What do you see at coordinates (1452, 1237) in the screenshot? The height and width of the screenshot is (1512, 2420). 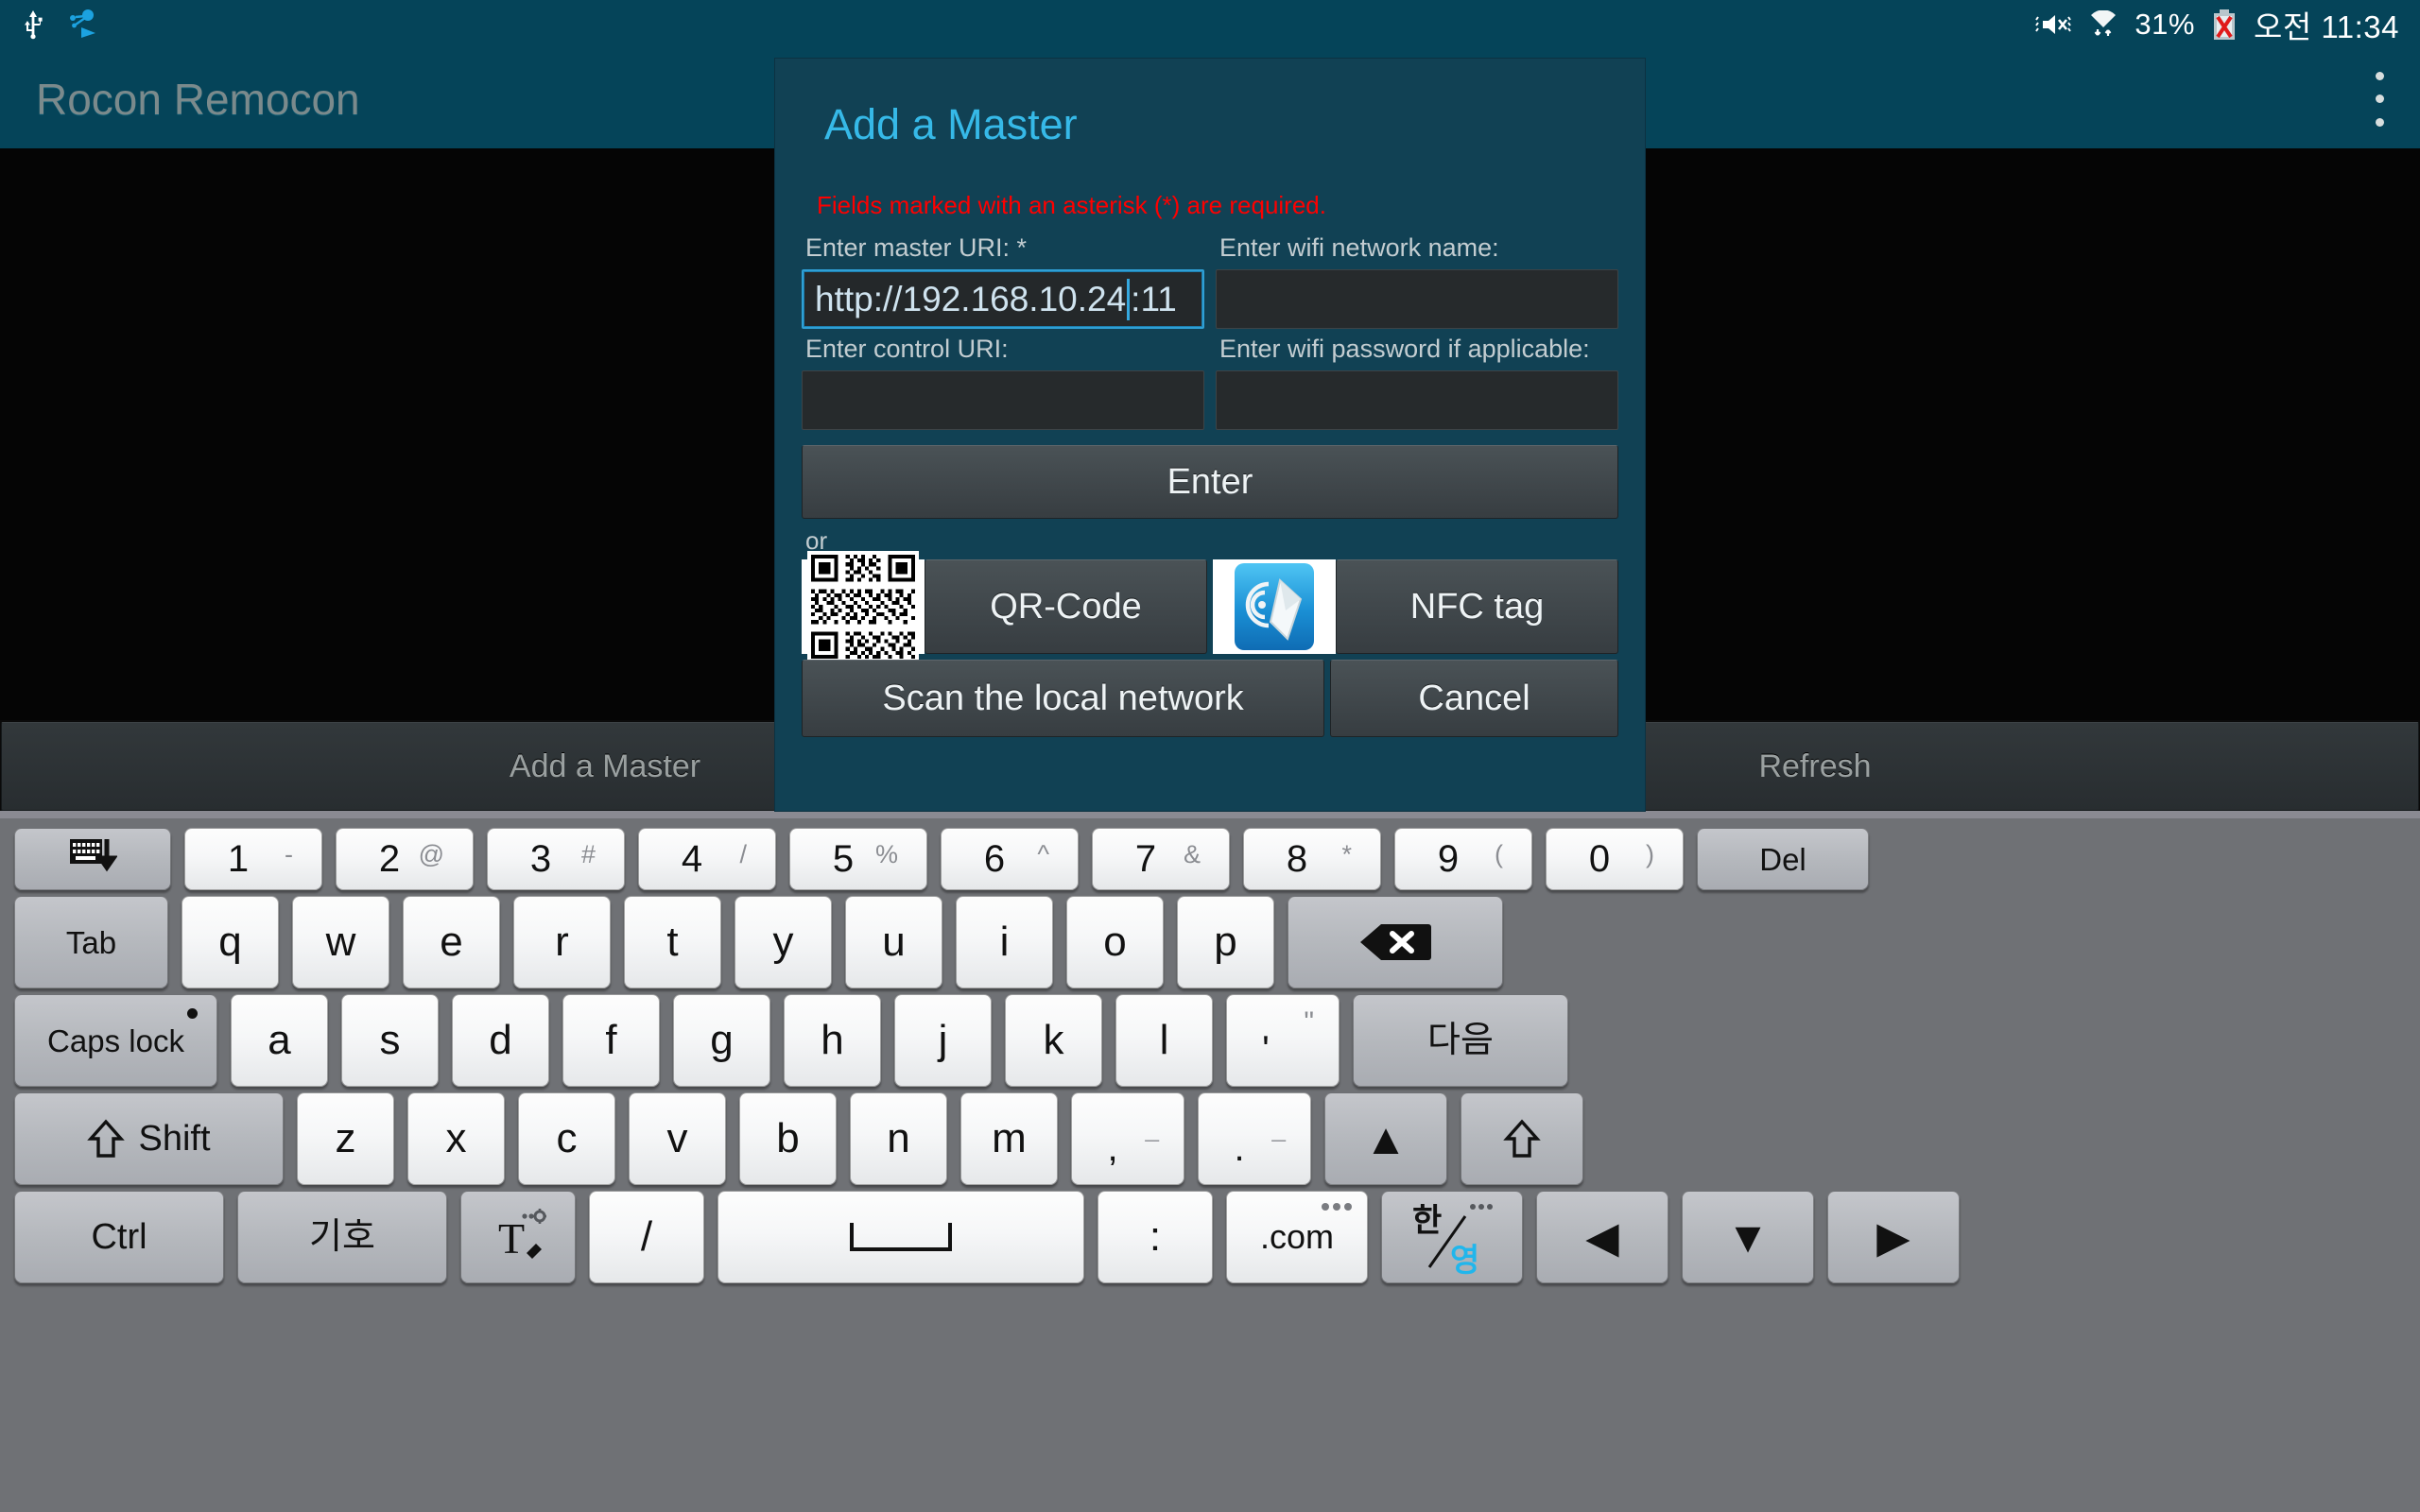 I see `key-language-toggle: 한 영` at bounding box center [1452, 1237].